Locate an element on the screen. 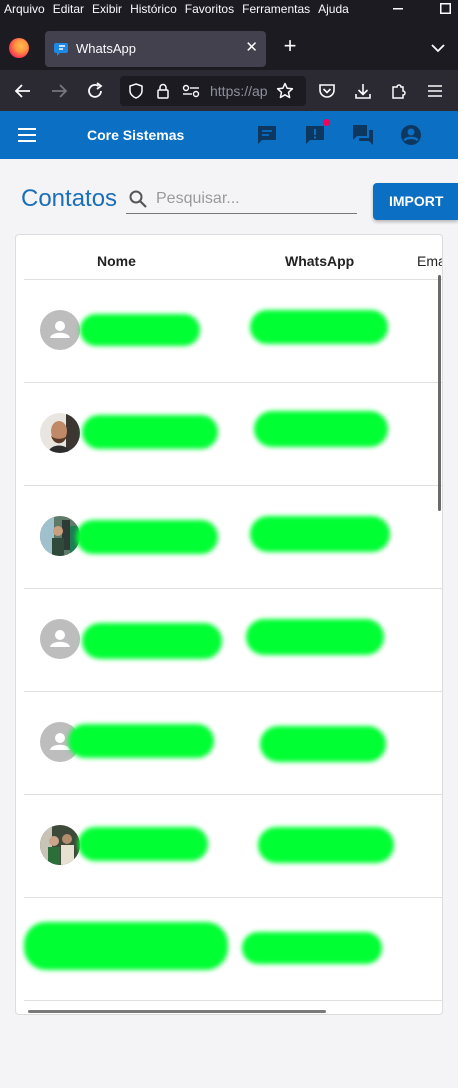 This screenshot has width=458, height=1088. chevron-down-icon is located at coordinates (438, 48).